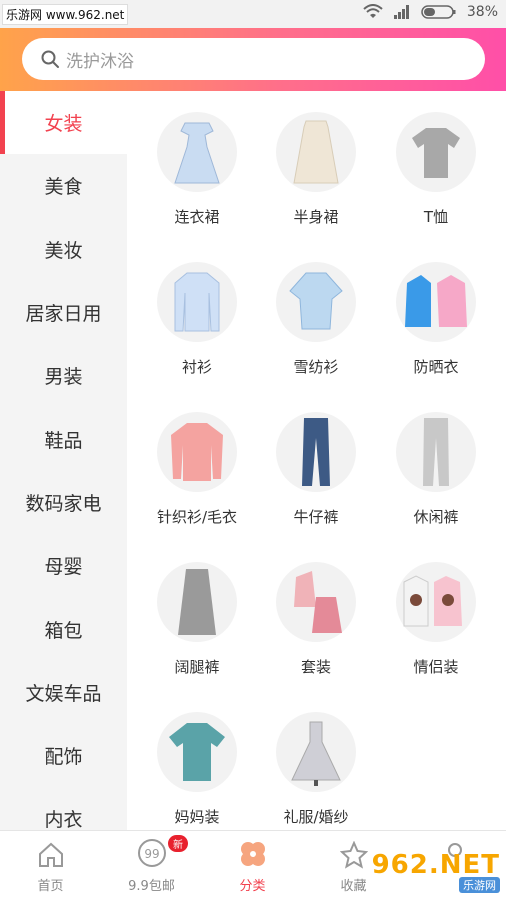 Image resolution: width=506 pixels, height=900 pixels. Describe the element at coordinates (316, 452) in the screenshot. I see `jeans-icon` at that location.